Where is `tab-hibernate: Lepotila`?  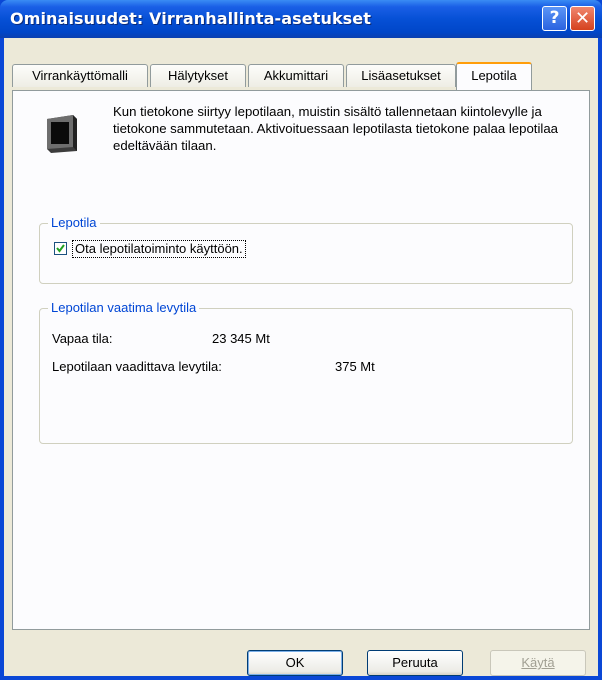 tab-hibernate: Lepotila is located at coordinates (494, 76).